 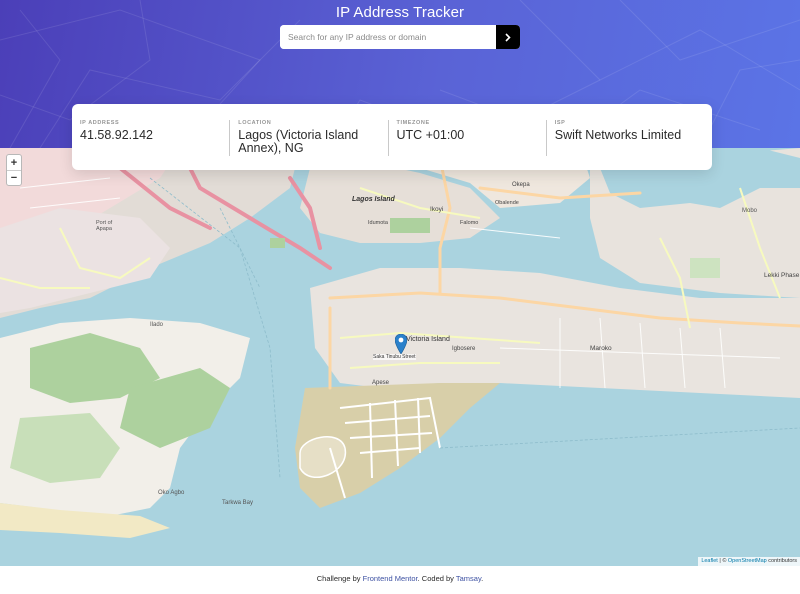 What do you see at coordinates (400, 12) in the screenshot?
I see `page-title: IP Address Tracker` at bounding box center [400, 12].